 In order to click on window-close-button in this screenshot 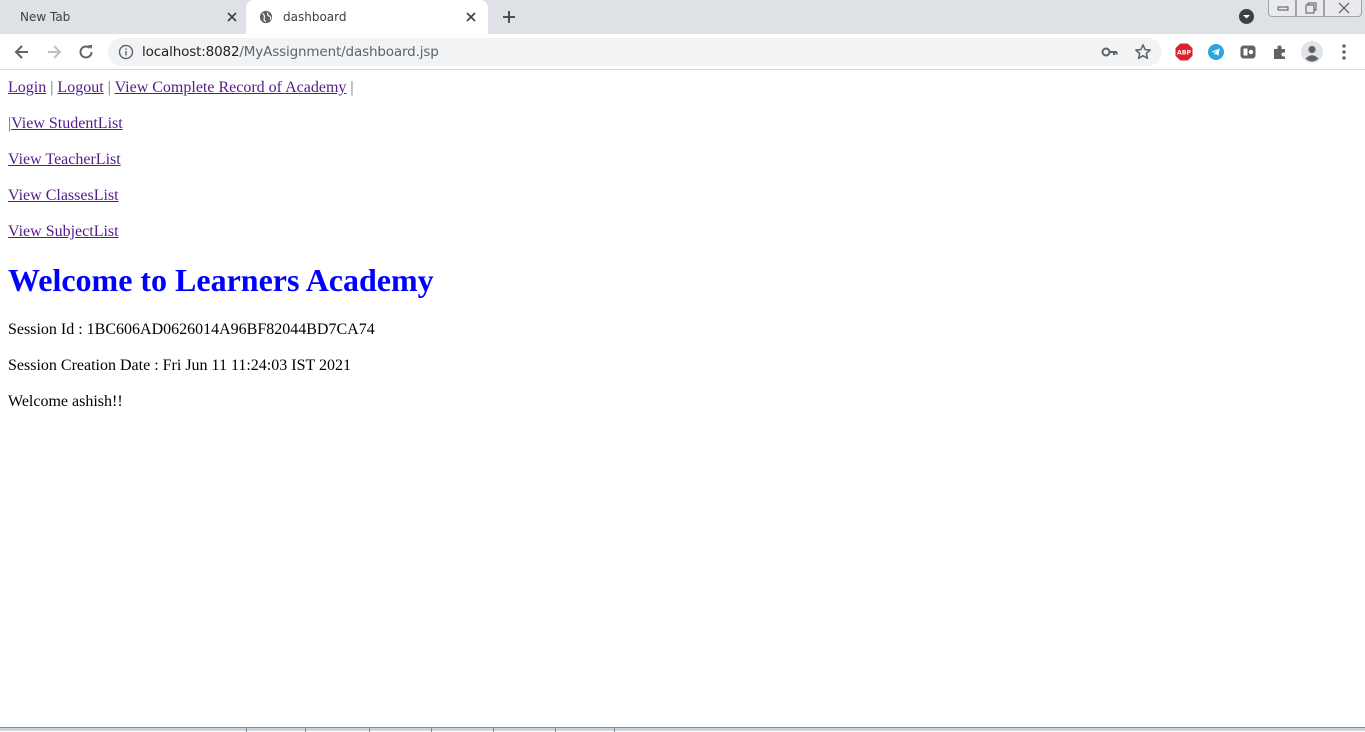, I will do `click(1343, 8)`.